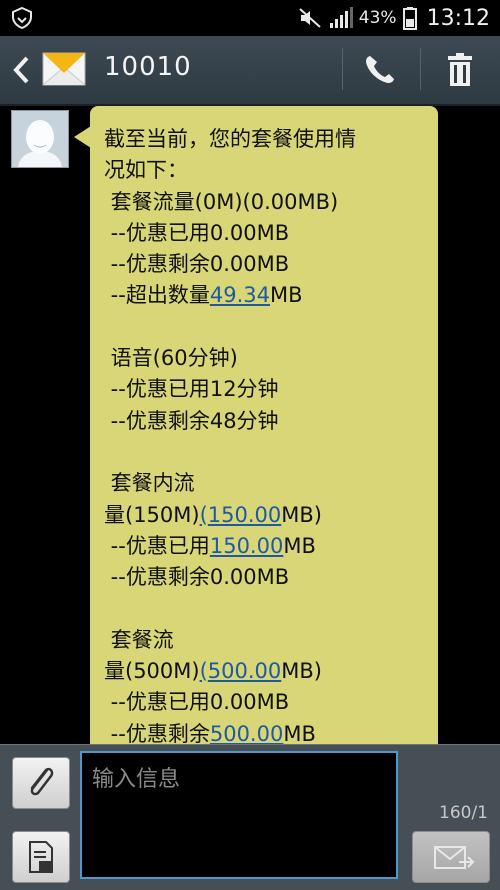 The height and width of the screenshot is (890, 500). I want to click on message-line: 况如下：, so click(146, 170).